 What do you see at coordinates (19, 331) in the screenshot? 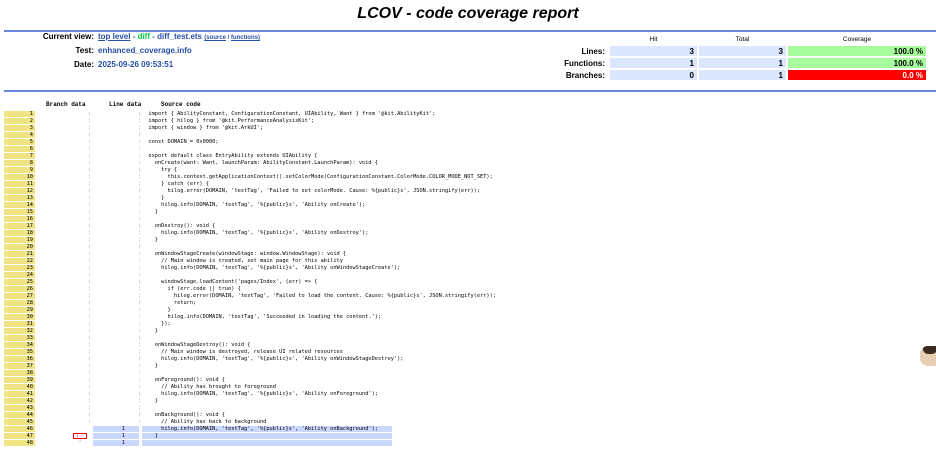
I see `line-number: 32` at bounding box center [19, 331].